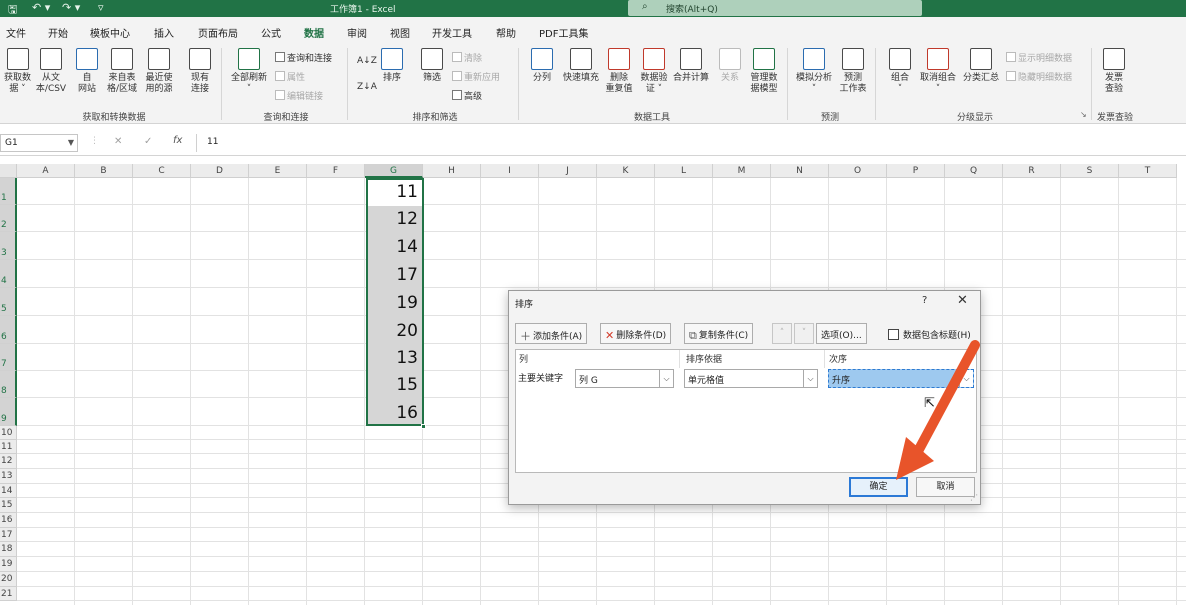 Image resolution: width=1186 pixels, height=605 pixels. I want to click on tab-formulas: 公式, so click(271, 32).